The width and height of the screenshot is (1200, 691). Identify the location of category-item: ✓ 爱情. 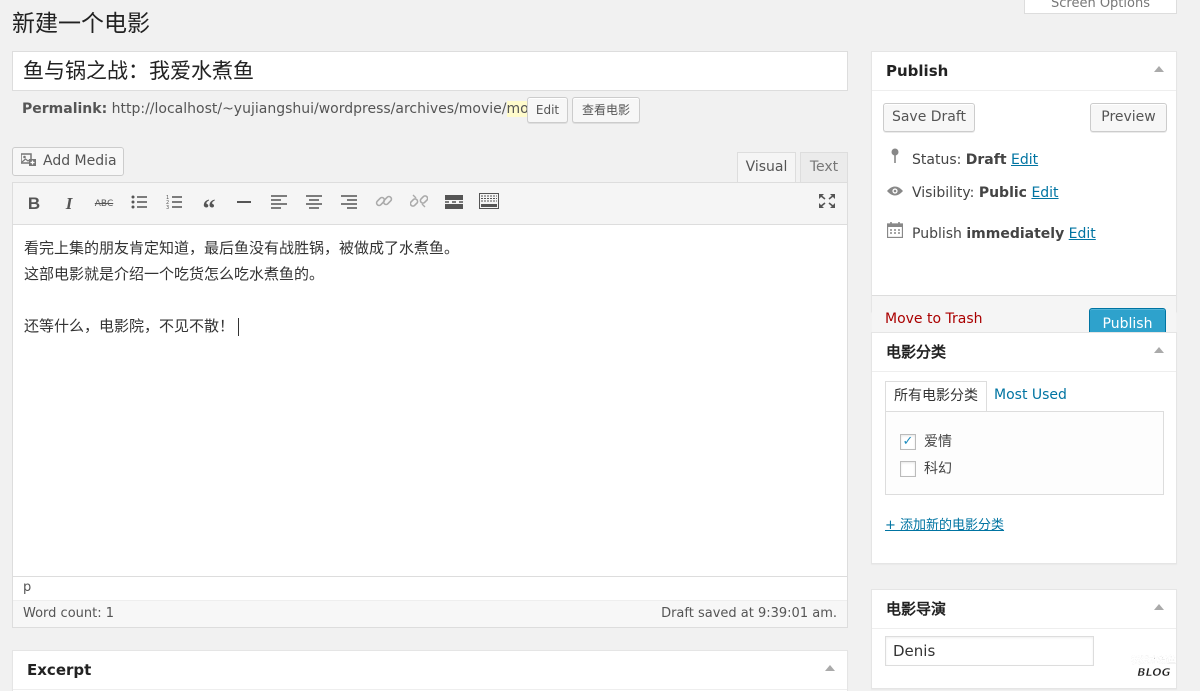
(926, 441).